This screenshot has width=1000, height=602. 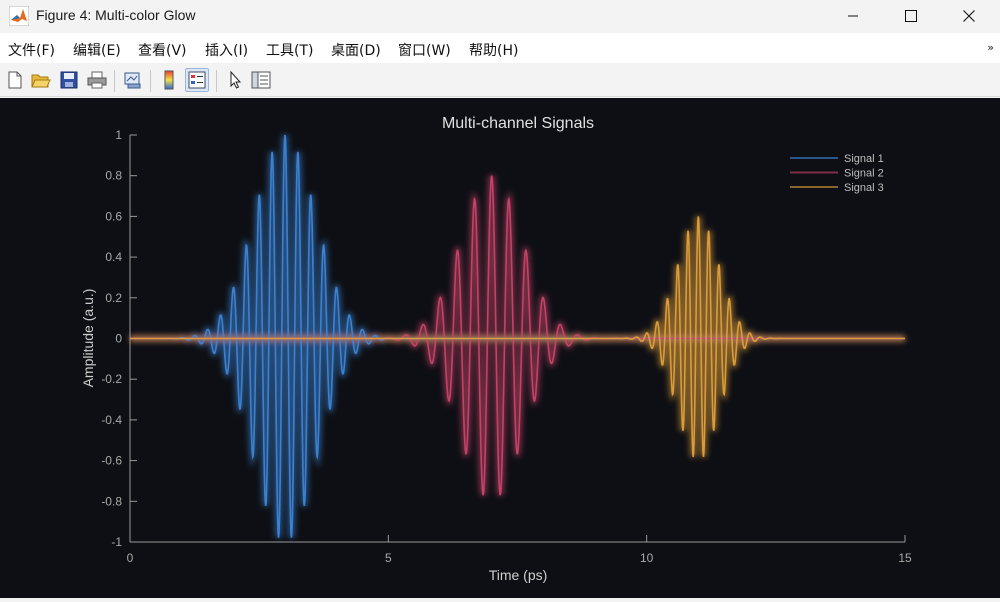 I want to click on legend: Signal 1 Signal 2 Signal 3, so click(x=837, y=173).